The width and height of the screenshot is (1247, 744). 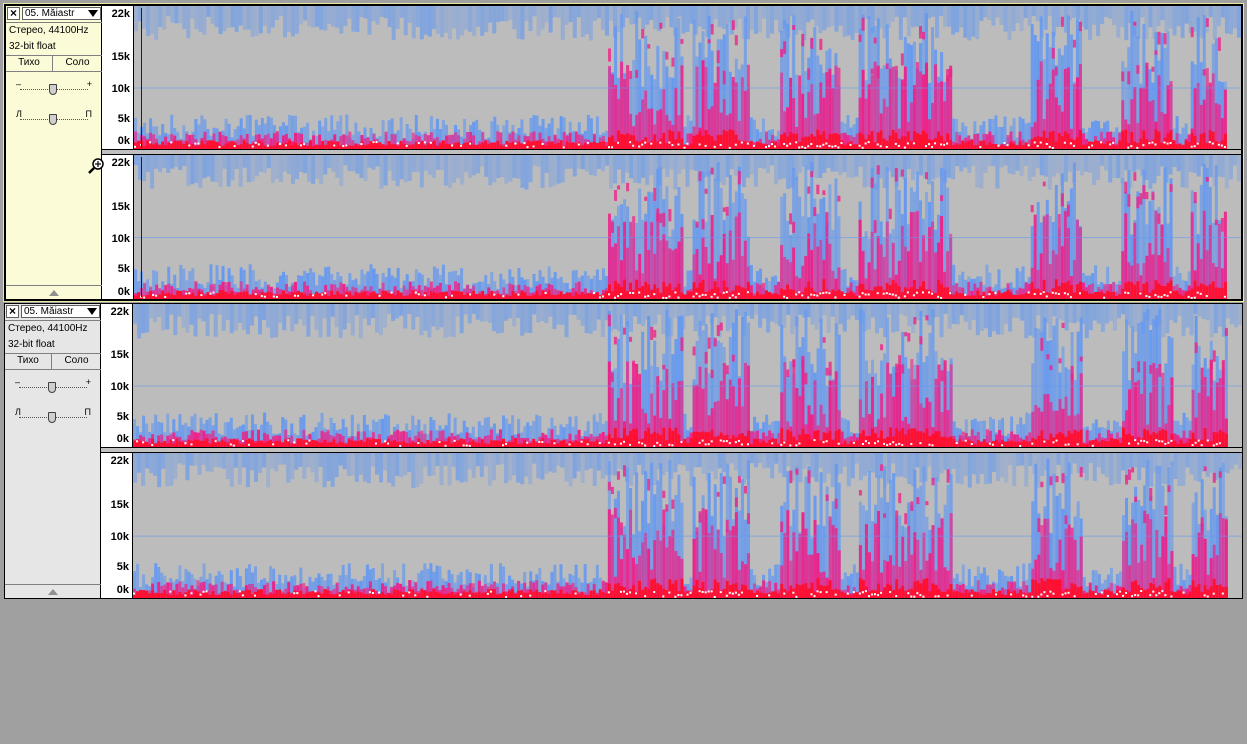 I want to click on zoom-cursor-icon, so click(x=96, y=166).